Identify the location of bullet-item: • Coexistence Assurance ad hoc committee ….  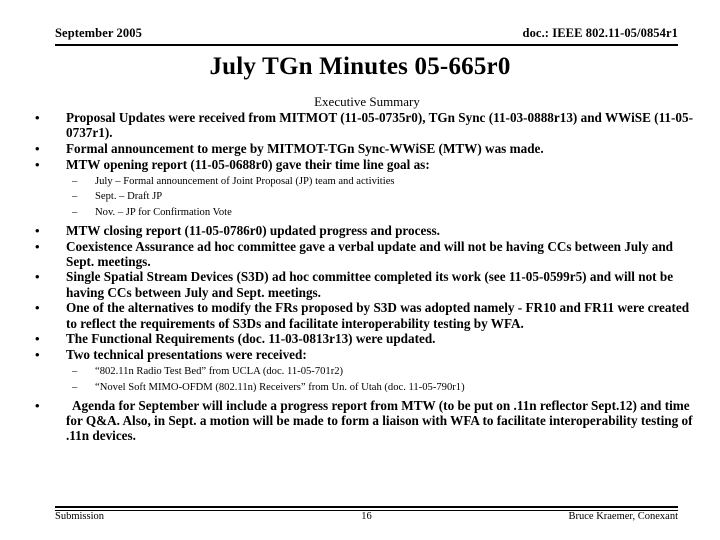
(364, 254).